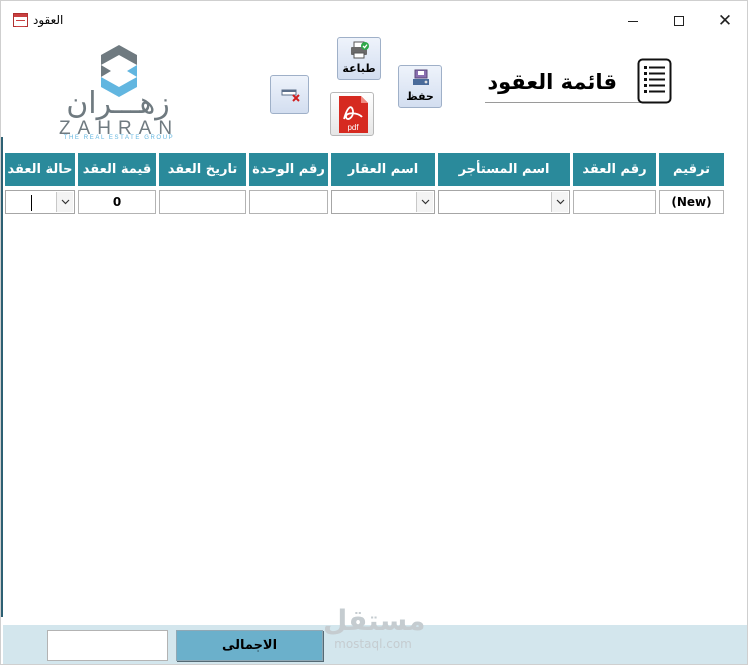 Image resolution: width=748 pixels, height=665 pixels. I want to click on serial-value: (New), so click(691, 202).